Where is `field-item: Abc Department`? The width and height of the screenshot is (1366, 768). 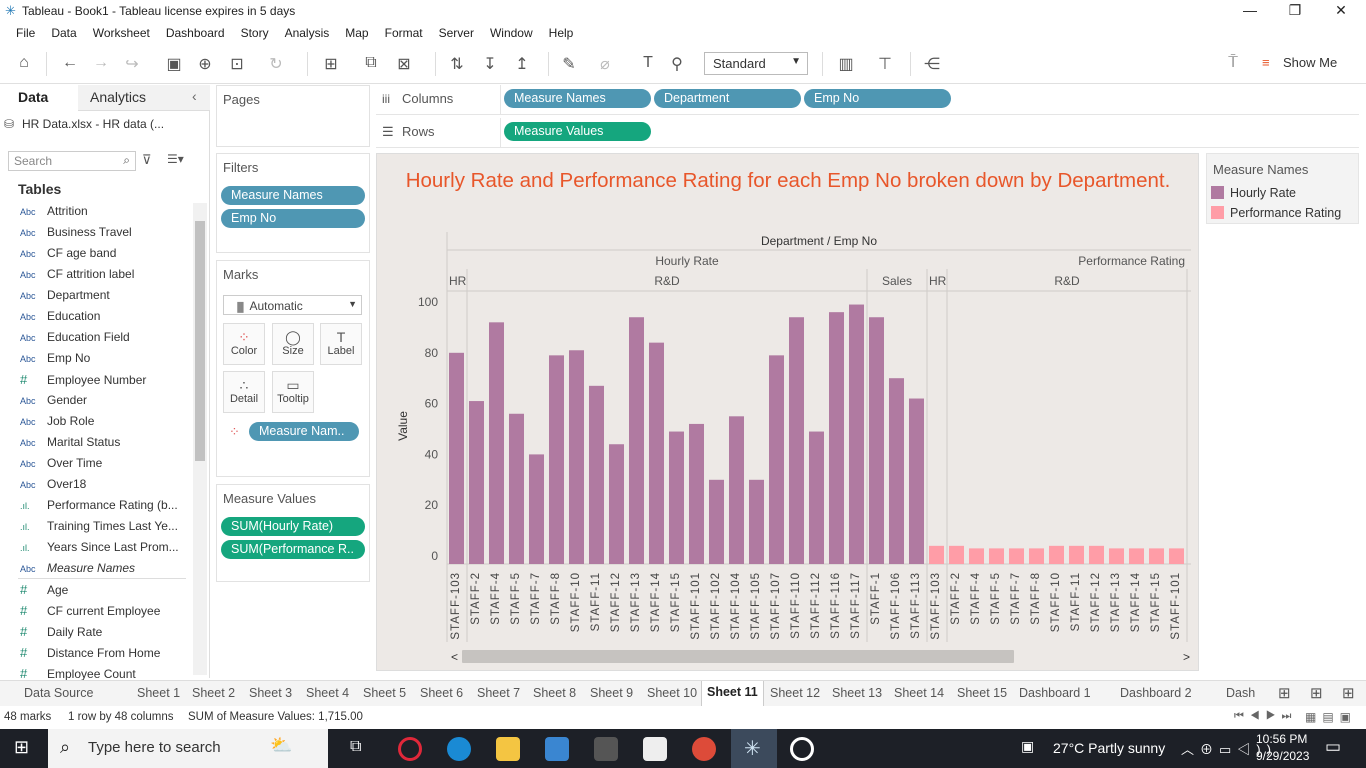 field-item: Abc Department is located at coordinates (102, 295).